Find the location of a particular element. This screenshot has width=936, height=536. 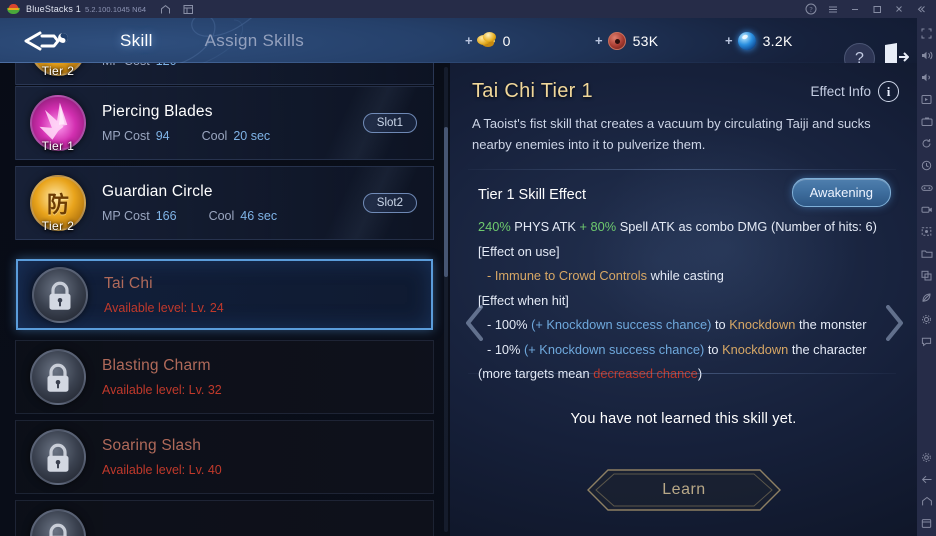

effect-heading: Tier 1 Skill Effect is located at coordinates (532, 195).